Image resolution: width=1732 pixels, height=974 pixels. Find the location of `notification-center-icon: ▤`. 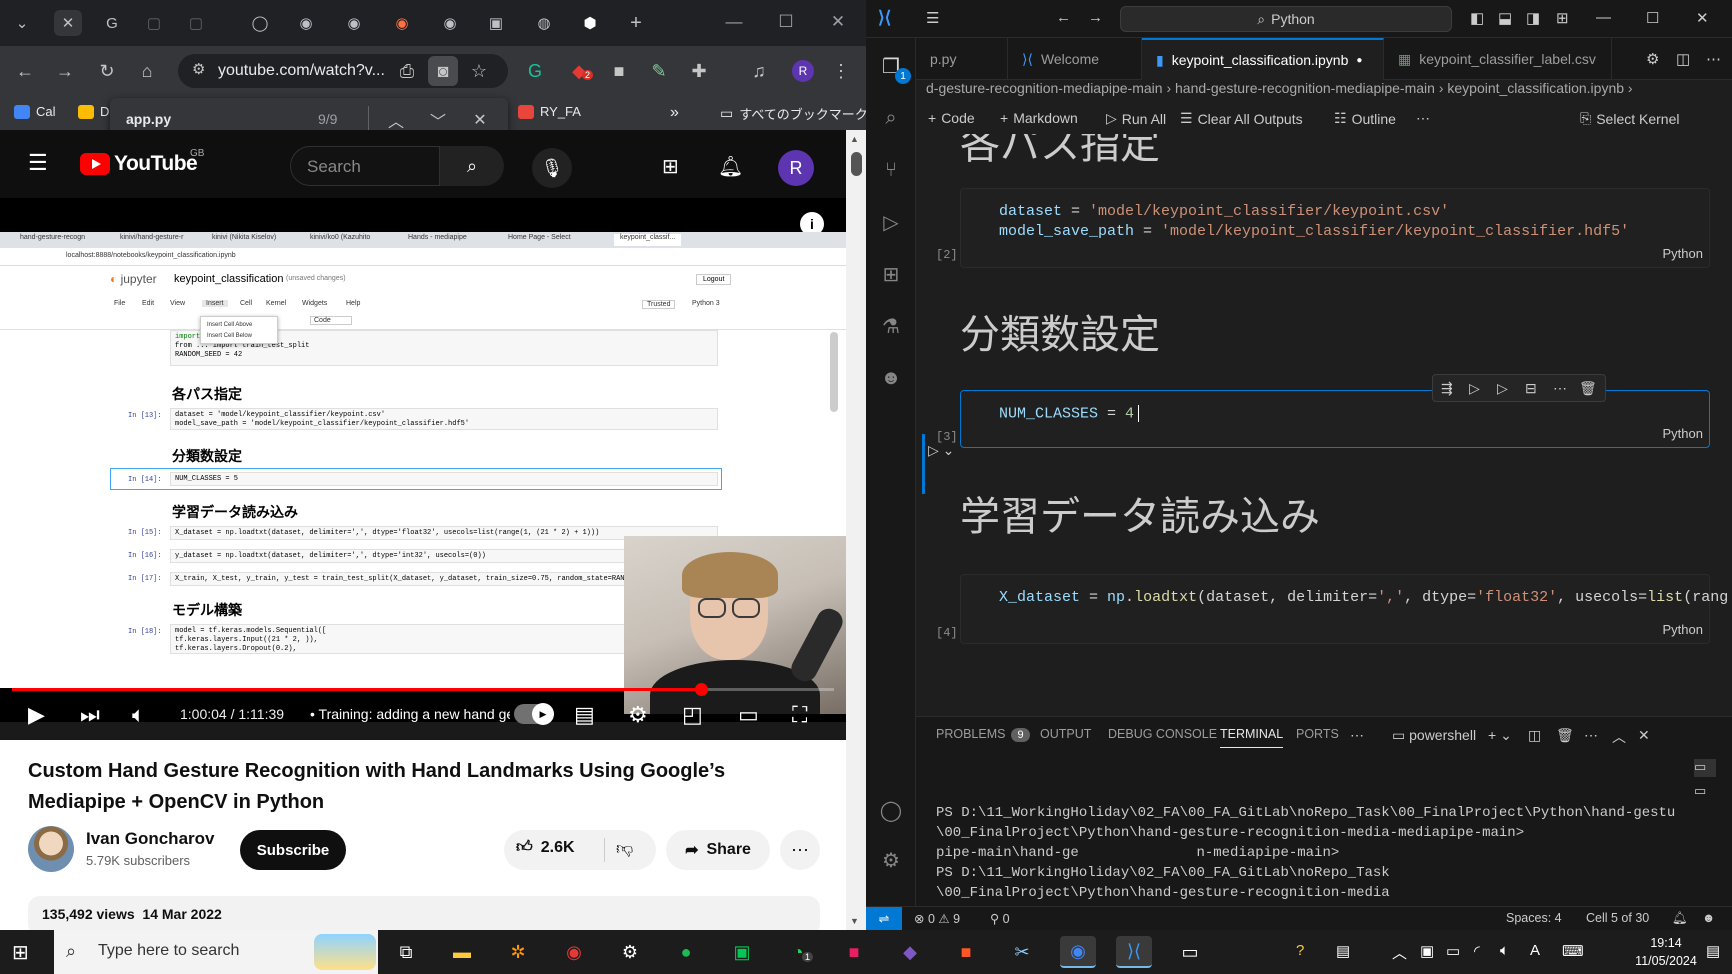

notification-center-icon: ▤ is located at coordinates (1713, 951).